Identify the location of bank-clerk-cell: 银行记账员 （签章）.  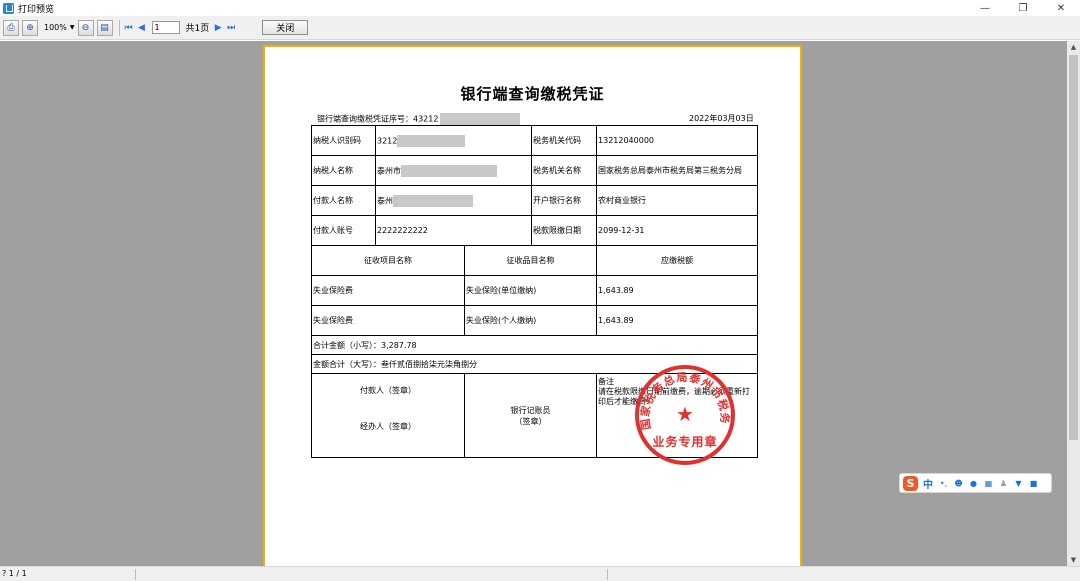
(530, 415).